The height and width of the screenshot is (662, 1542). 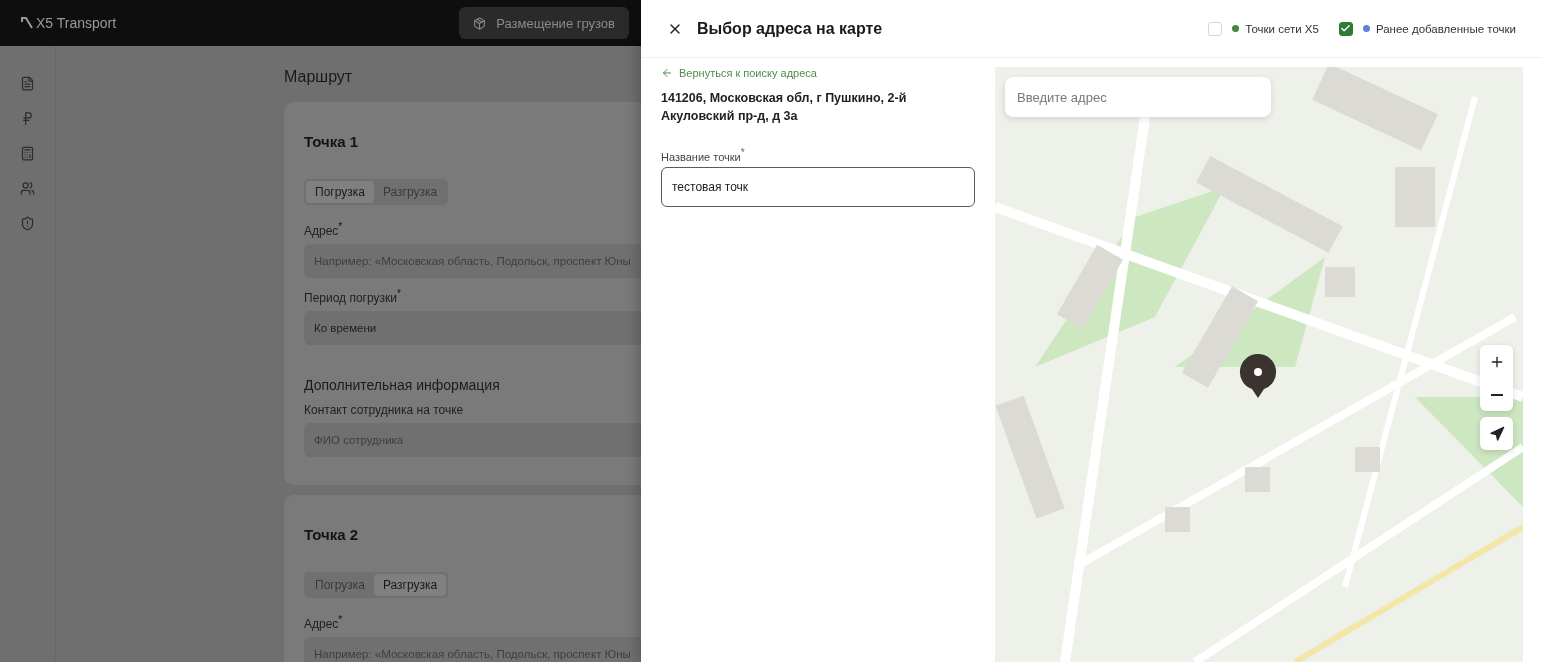 I want to click on field-label: Контакт сотрудника на точке, so click(x=384, y=410).